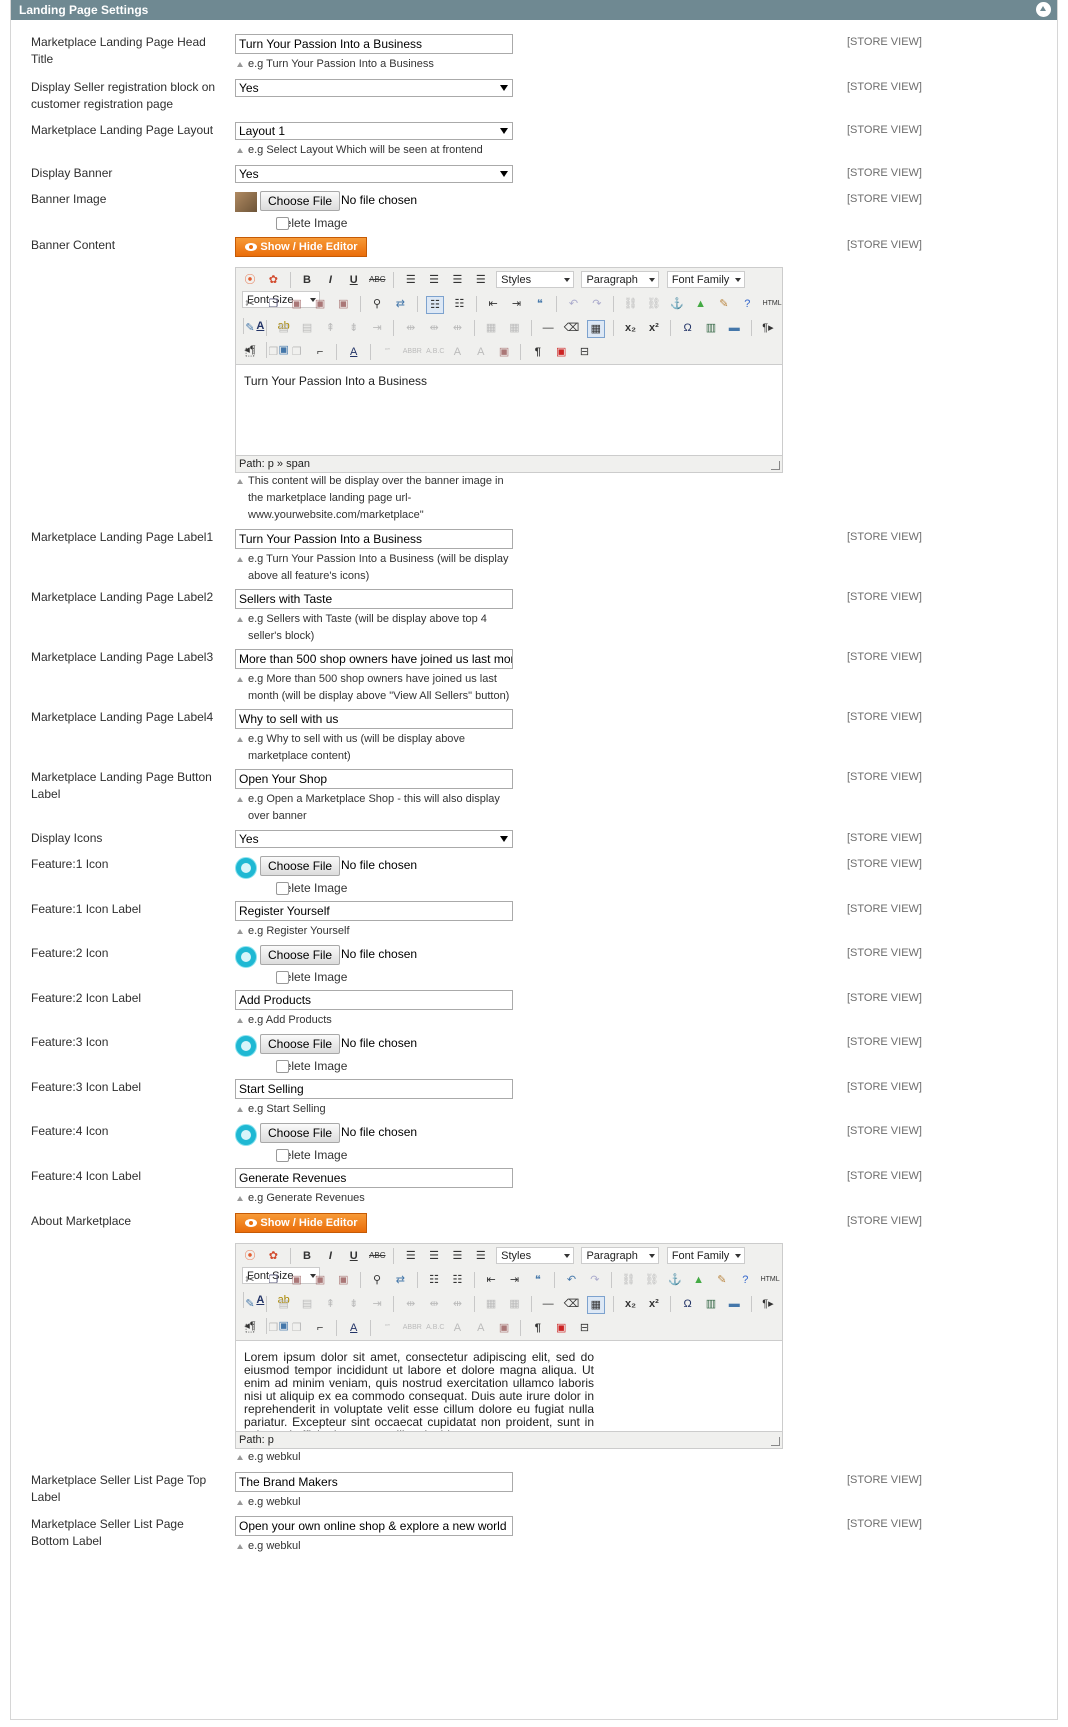 The width and height of the screenshot is (1068, 1727). I want to click on help-icon: ?, so click(745, 1280).